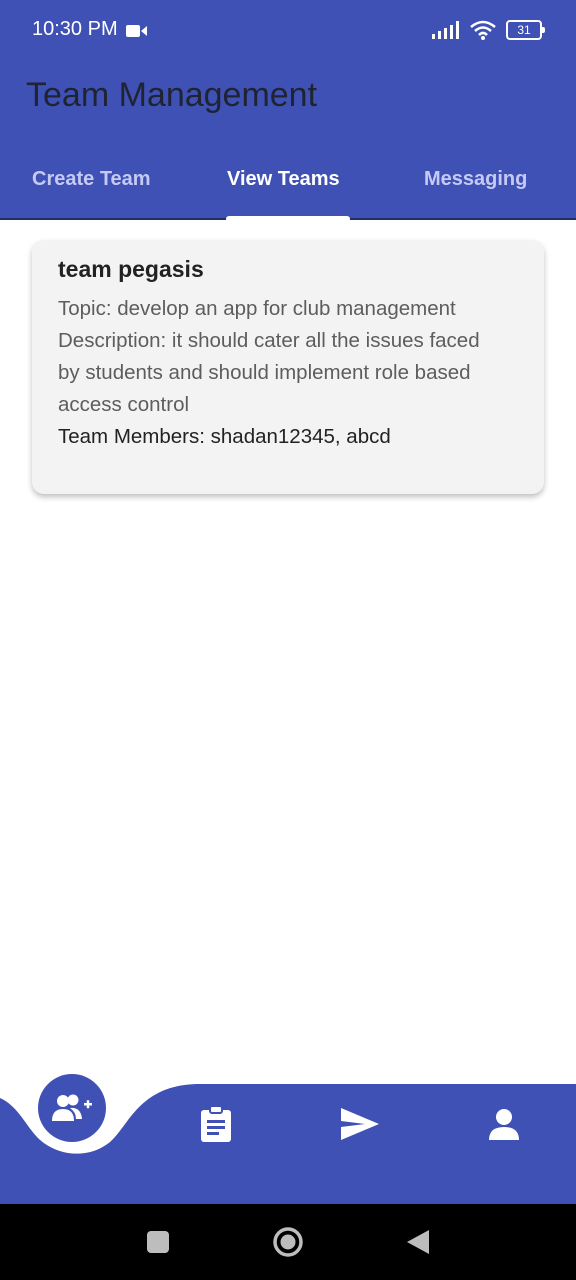 This screenshot has width=576, height=1280. Describe the element at coordinates (75, 29) in the screenshot. I see `status-time: 10:30 PM` at that location.